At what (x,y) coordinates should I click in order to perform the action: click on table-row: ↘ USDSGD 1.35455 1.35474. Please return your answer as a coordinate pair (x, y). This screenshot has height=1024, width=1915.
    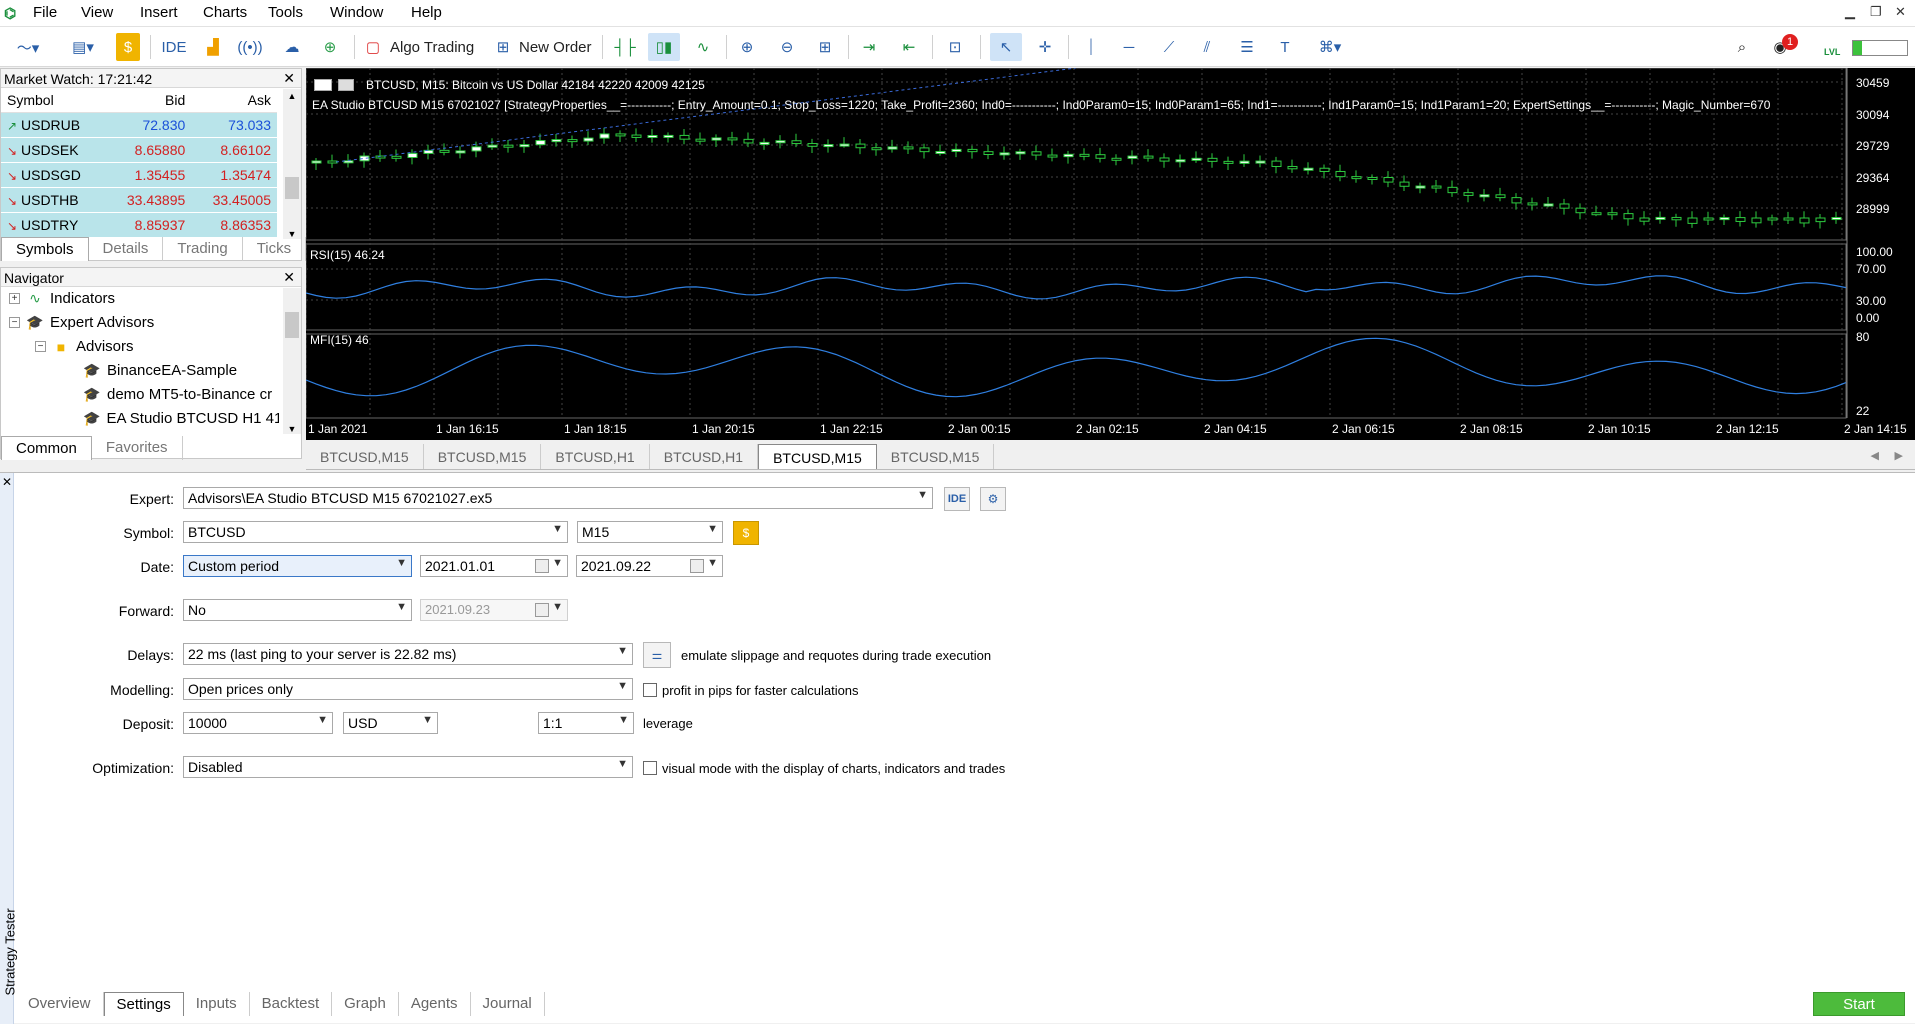
    Looking at the image, I should click on (139, 175).